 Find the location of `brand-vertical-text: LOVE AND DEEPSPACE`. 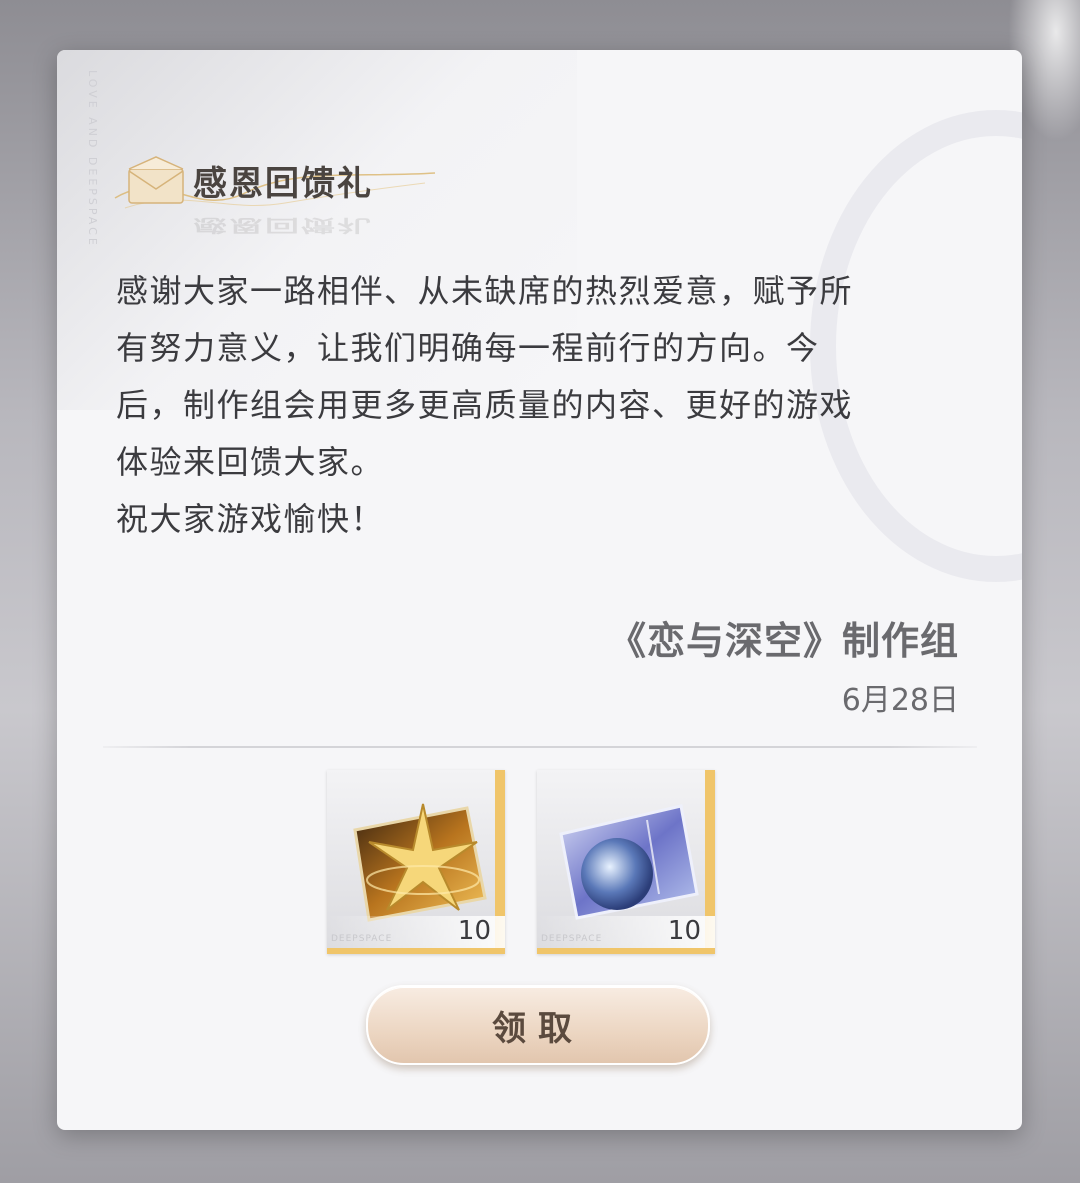

brand-vertical-text: LOVE AND DEEPSPACE is located at coordinates (92, 159).